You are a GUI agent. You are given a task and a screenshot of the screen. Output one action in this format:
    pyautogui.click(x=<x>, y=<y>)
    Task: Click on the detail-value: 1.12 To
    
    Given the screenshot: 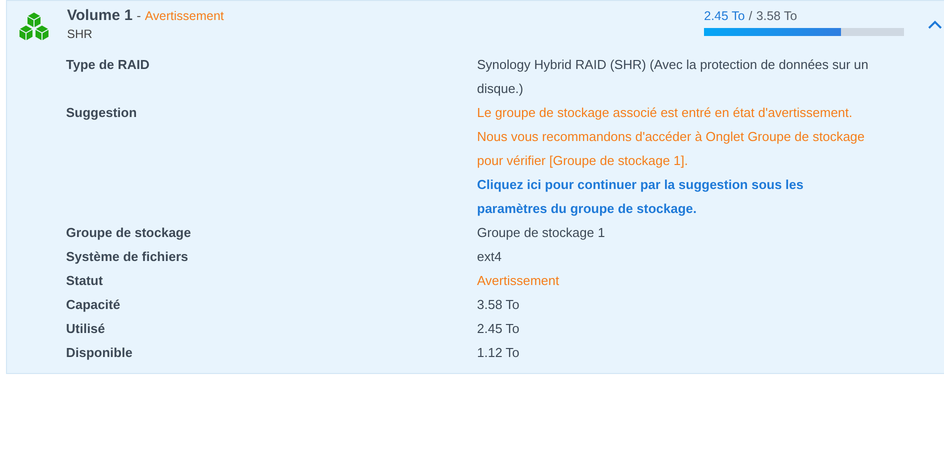 What is the action you would take?
    pyautogui.click(x=498, y=353)
    